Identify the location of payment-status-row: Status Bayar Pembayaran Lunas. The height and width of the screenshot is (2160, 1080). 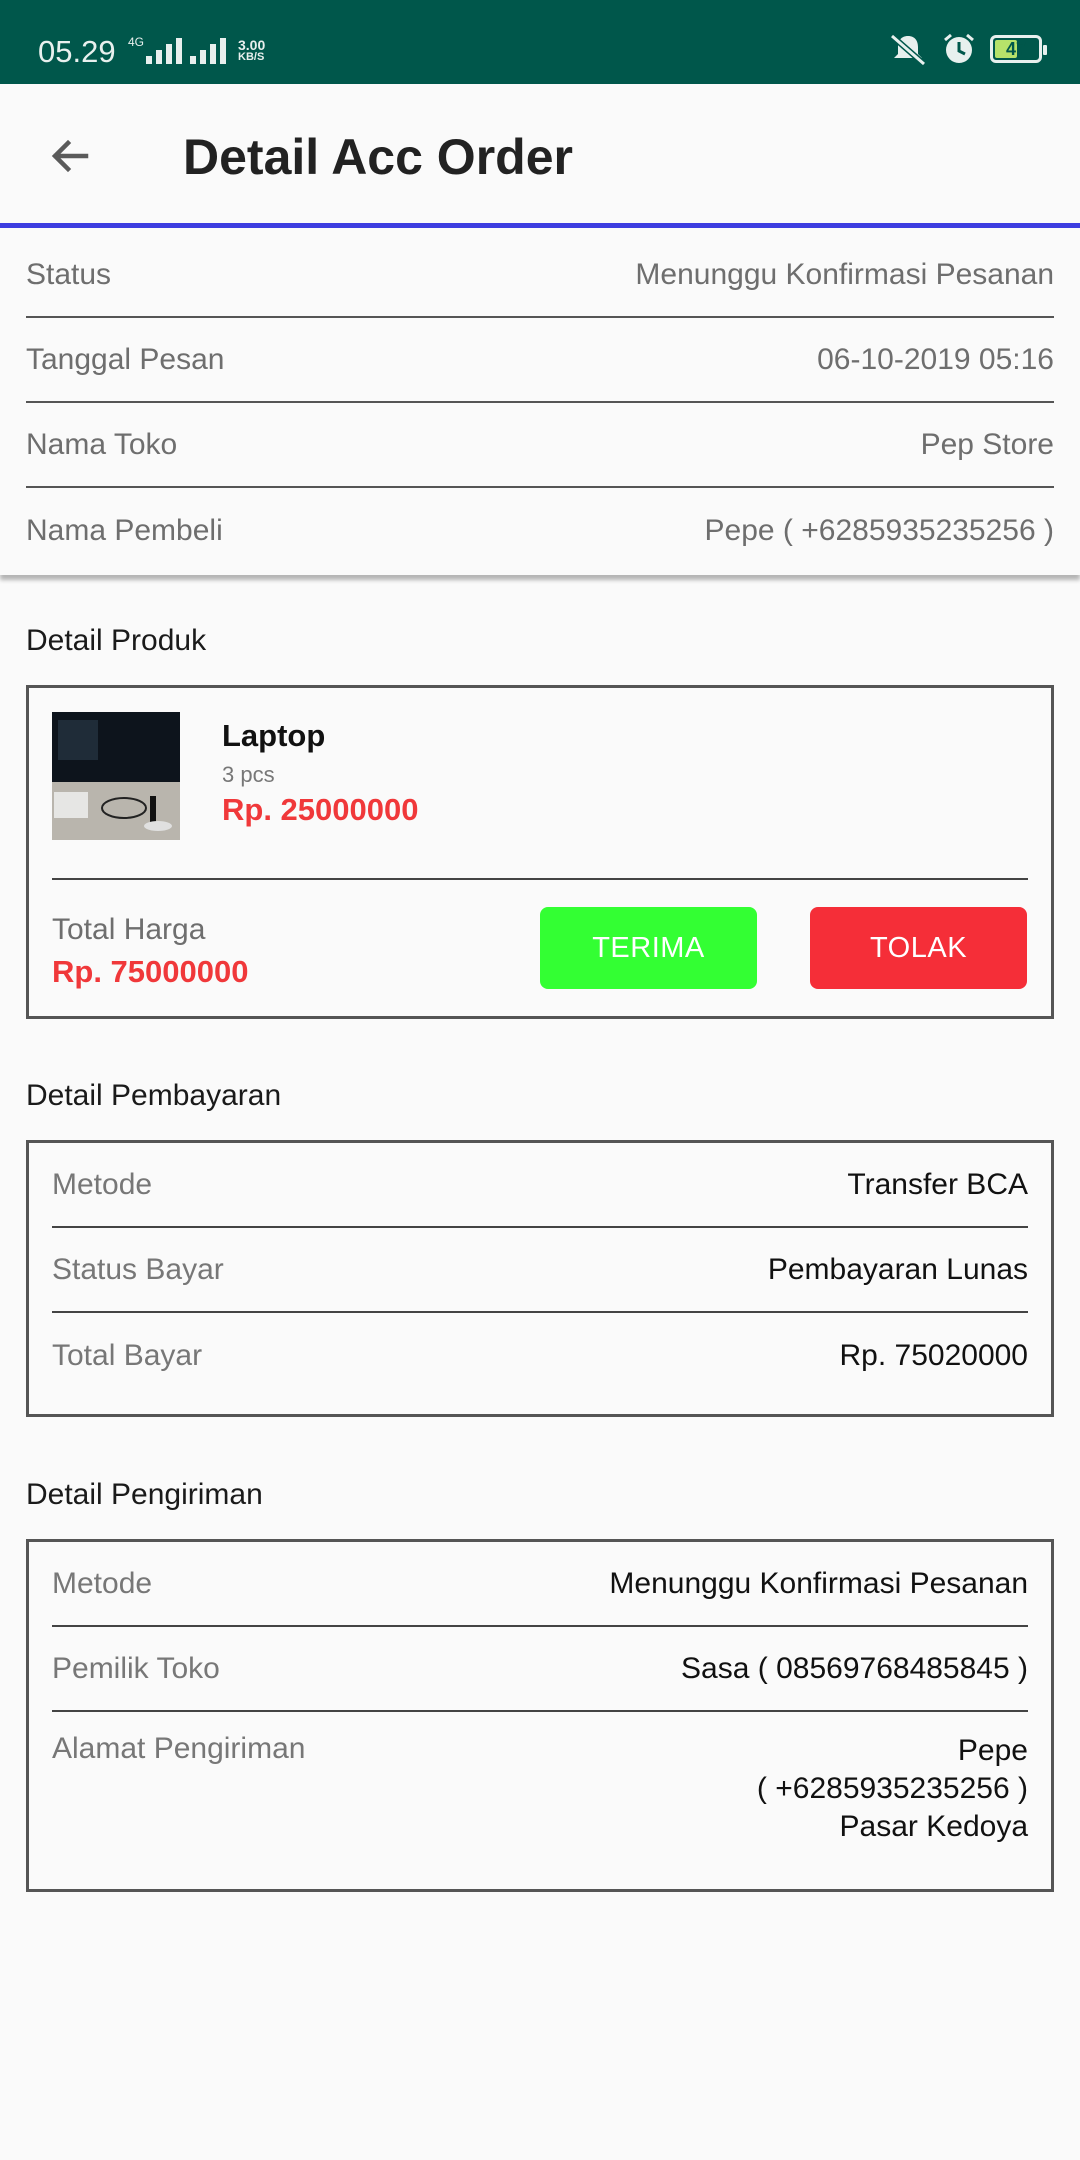
(540, 1270).